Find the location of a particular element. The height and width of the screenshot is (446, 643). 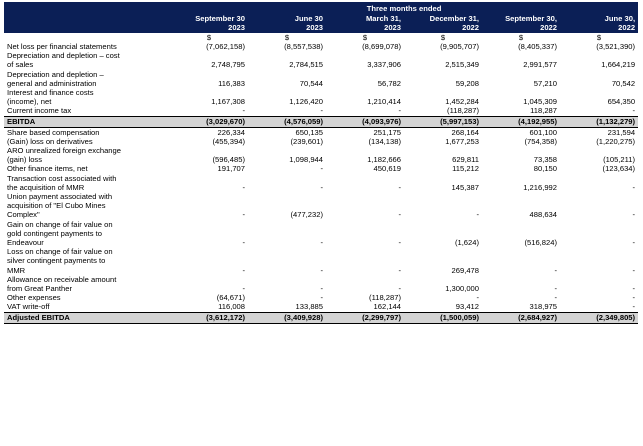

row-label-line: Loss on change of fair value on is located at coordinates (60, 252).